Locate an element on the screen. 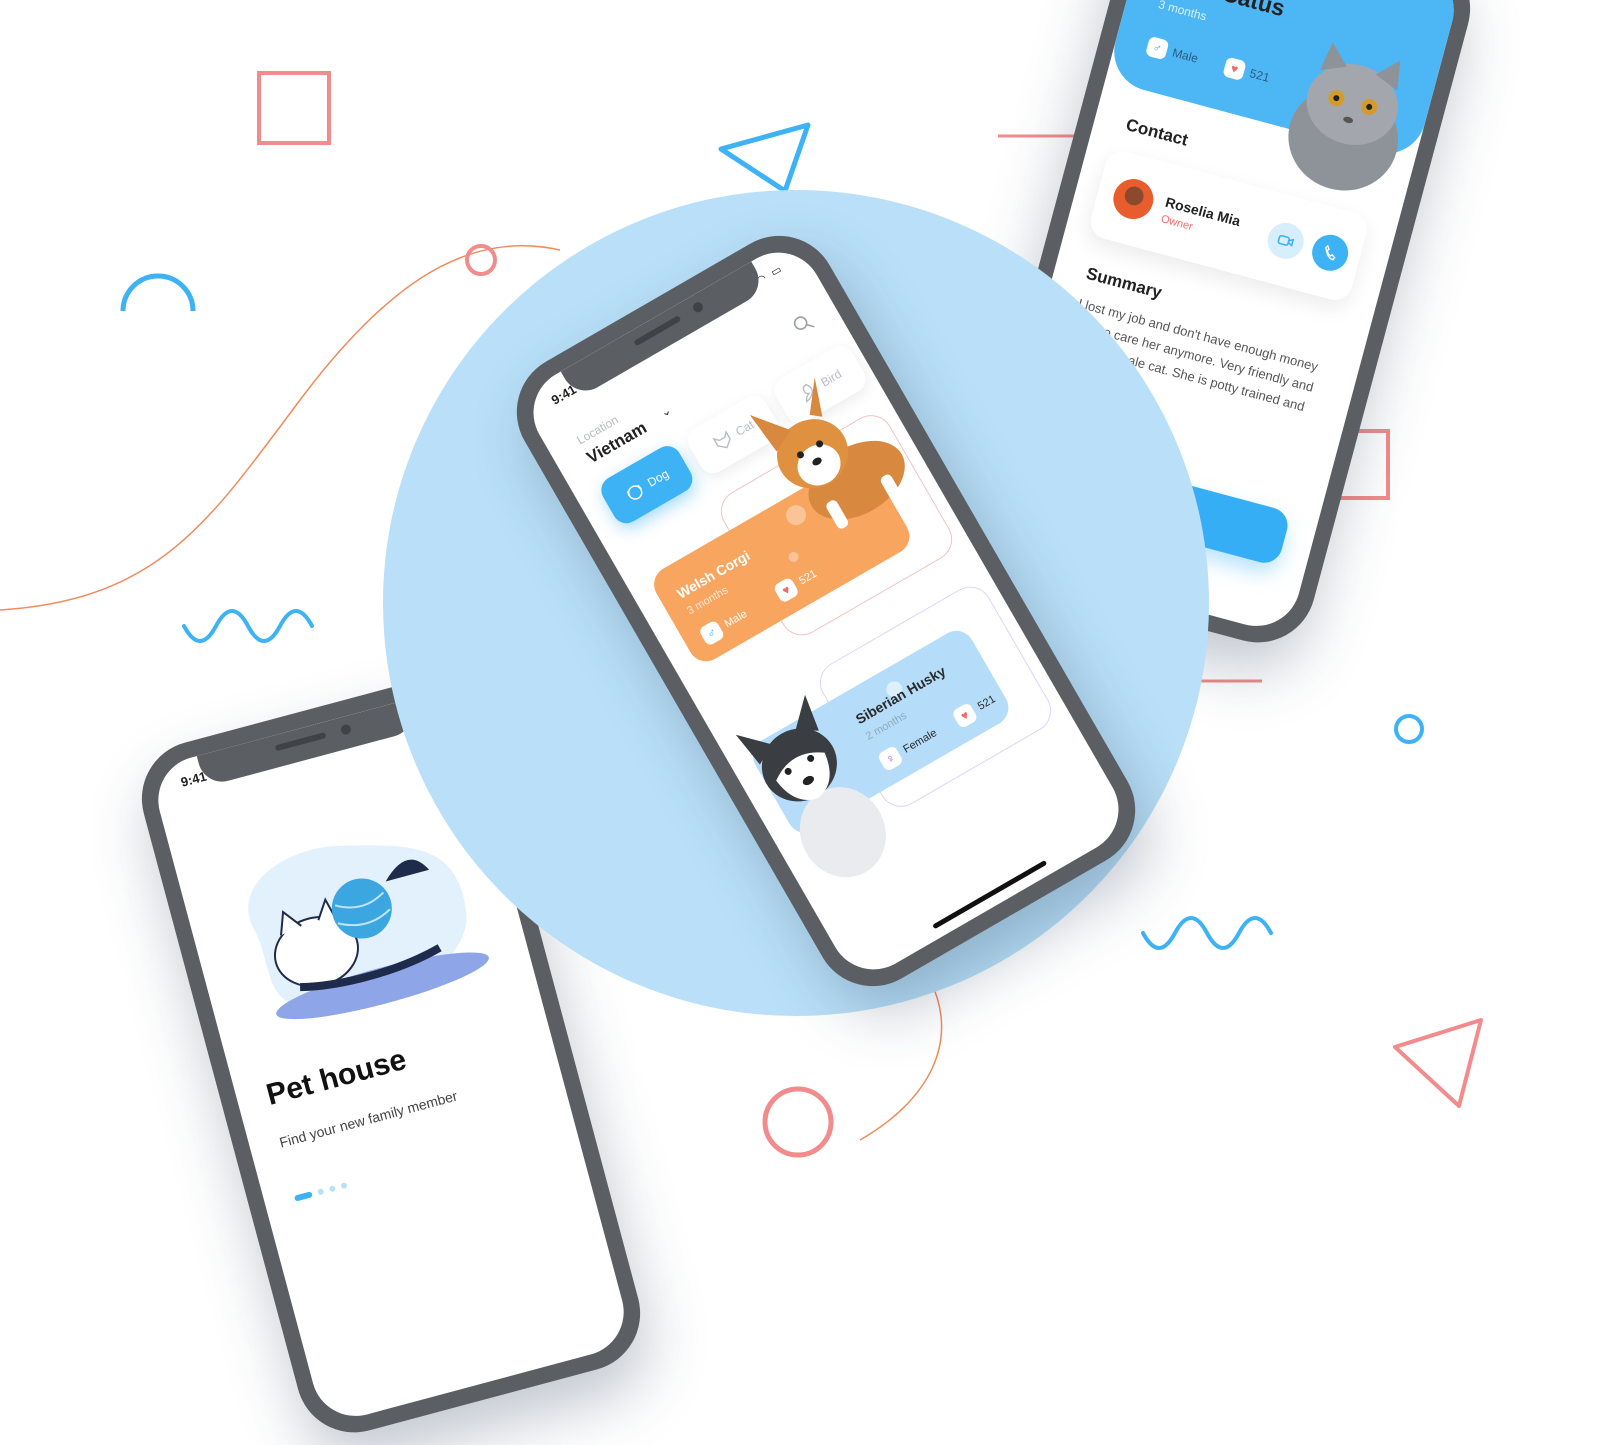 The image size is (1600, 1445). owner-avatar is located at coordinates (1133, 199).